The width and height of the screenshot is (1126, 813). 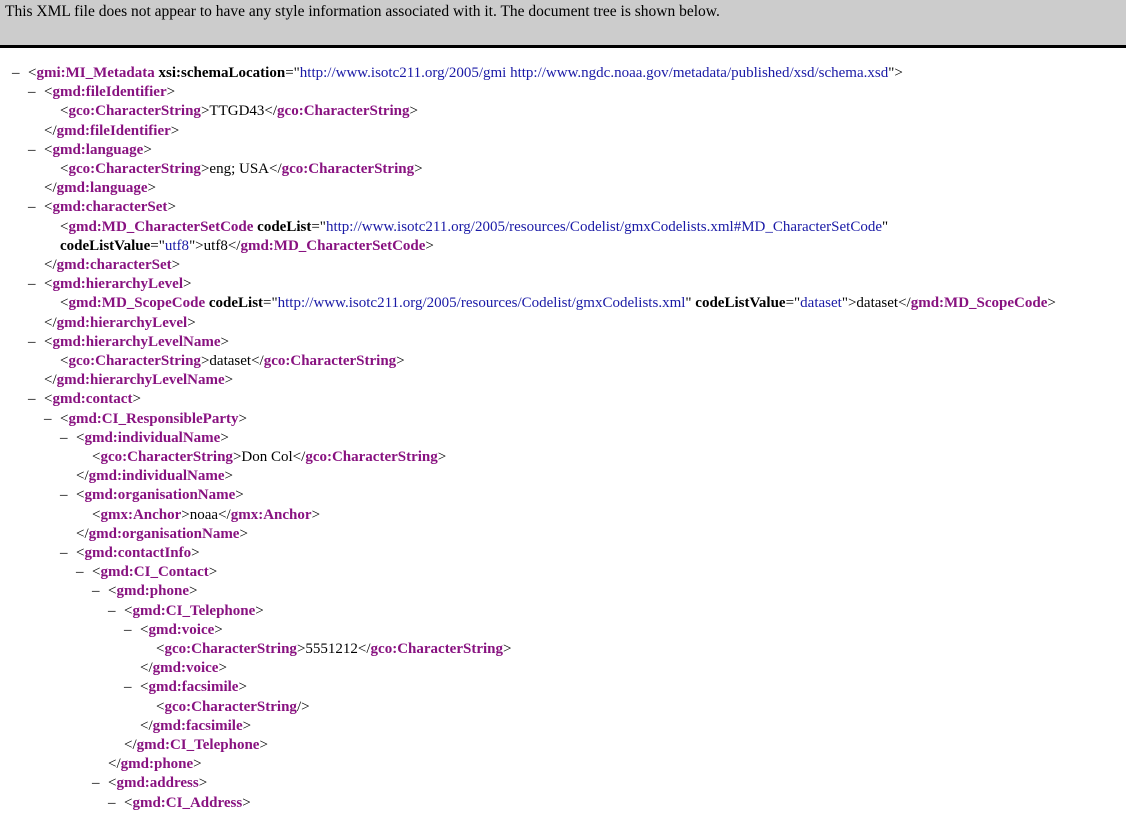 What do you see at coordinates (215, 245) in the screenshot?
I see `xml-text-content: utf8` at bounding box center [215, 245].